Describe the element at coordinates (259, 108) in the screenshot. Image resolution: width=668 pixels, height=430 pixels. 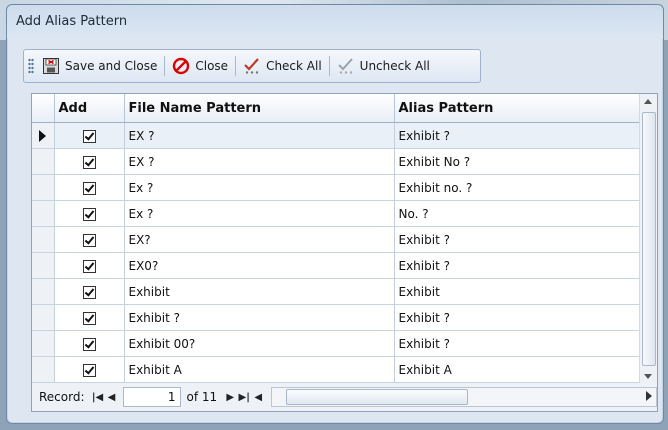
I see `file-name-column-header: File Name Pattern` at that location.